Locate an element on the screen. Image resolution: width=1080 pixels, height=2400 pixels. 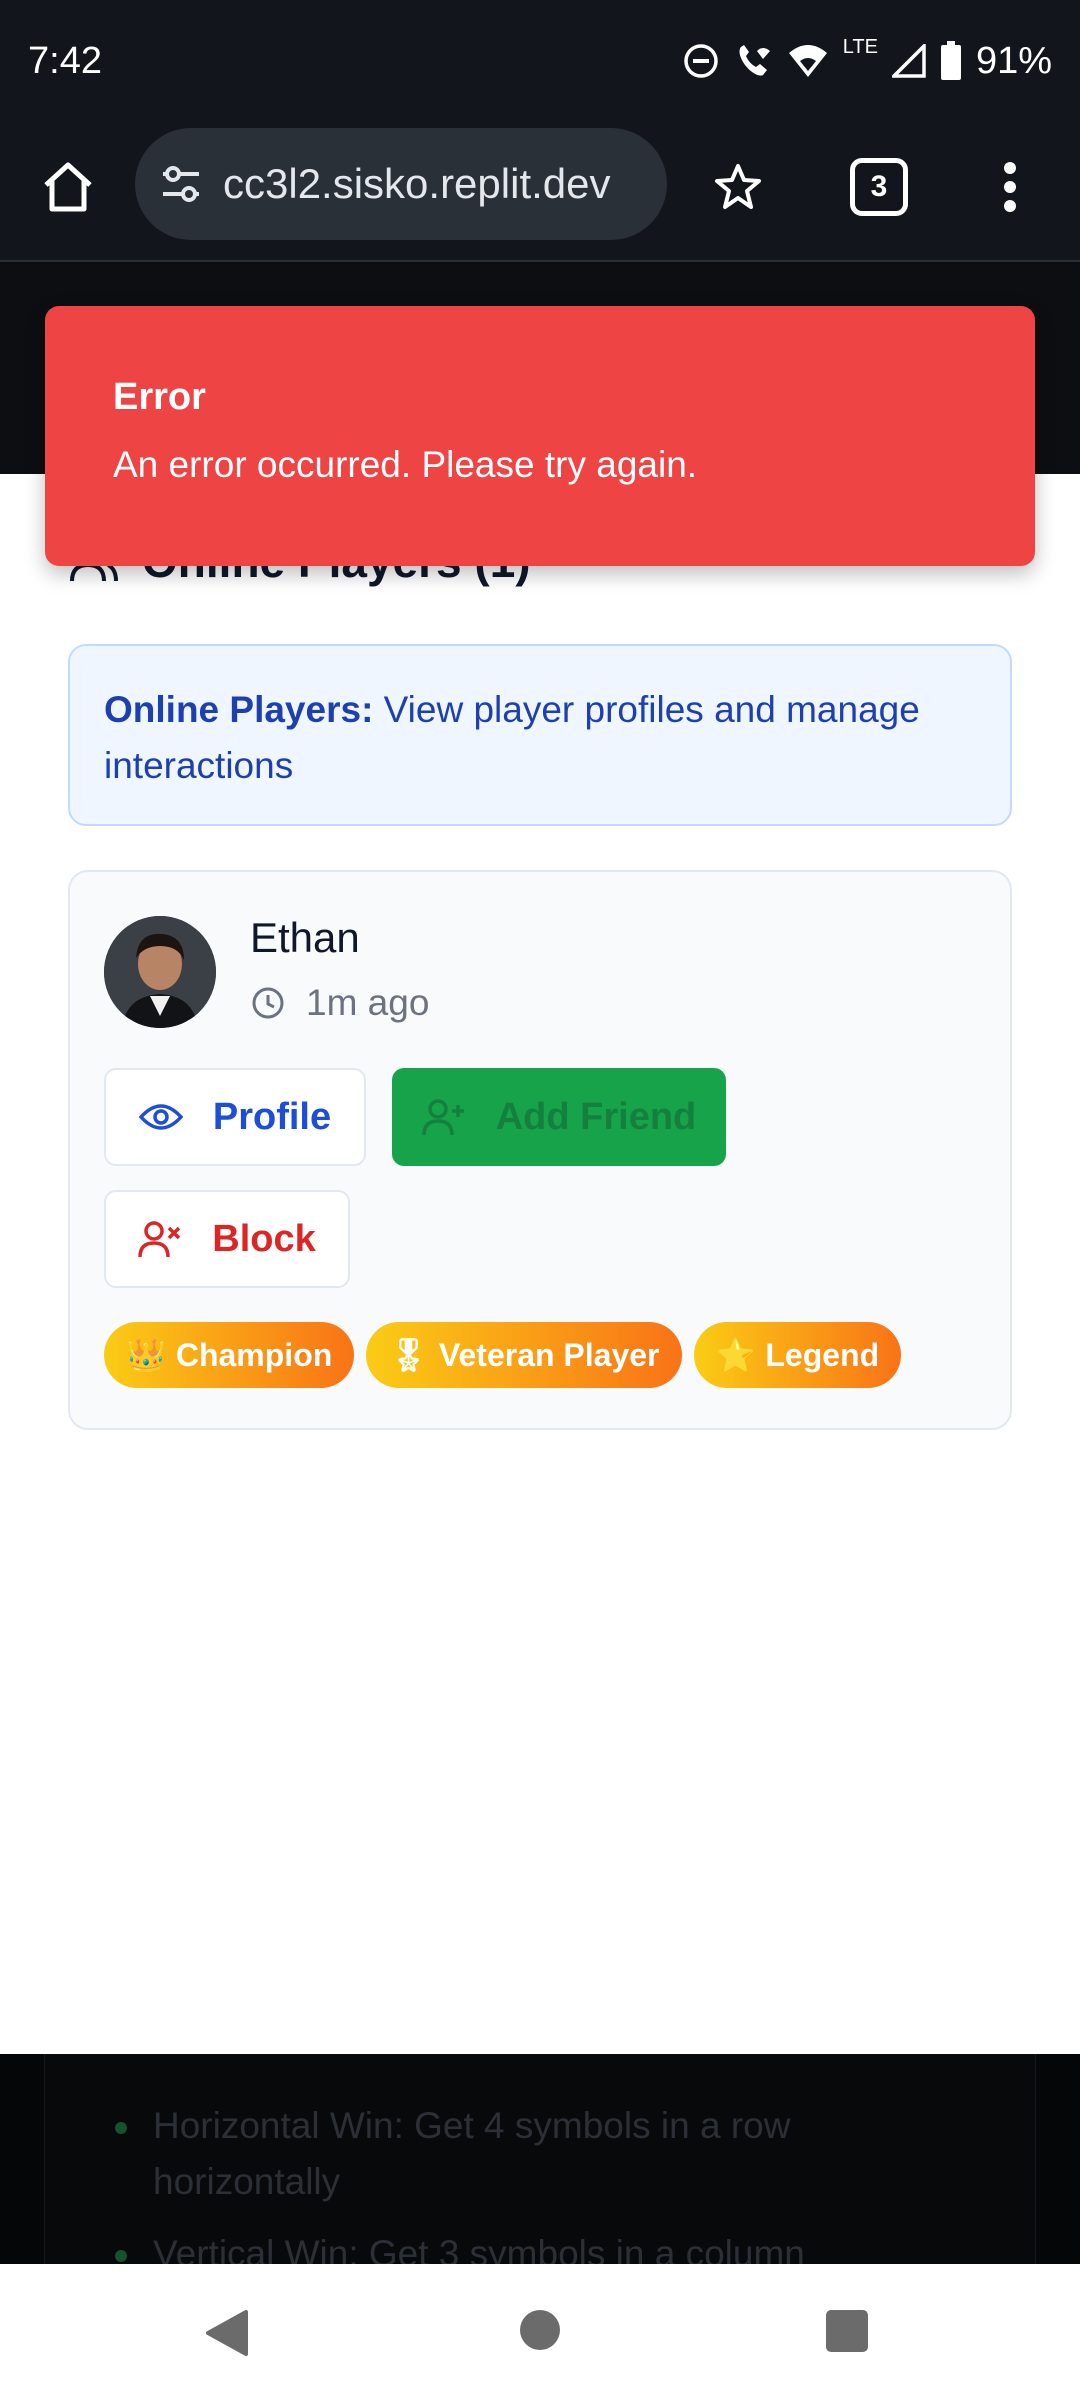
more-vert-icon is located at coordinates (1010, 187).